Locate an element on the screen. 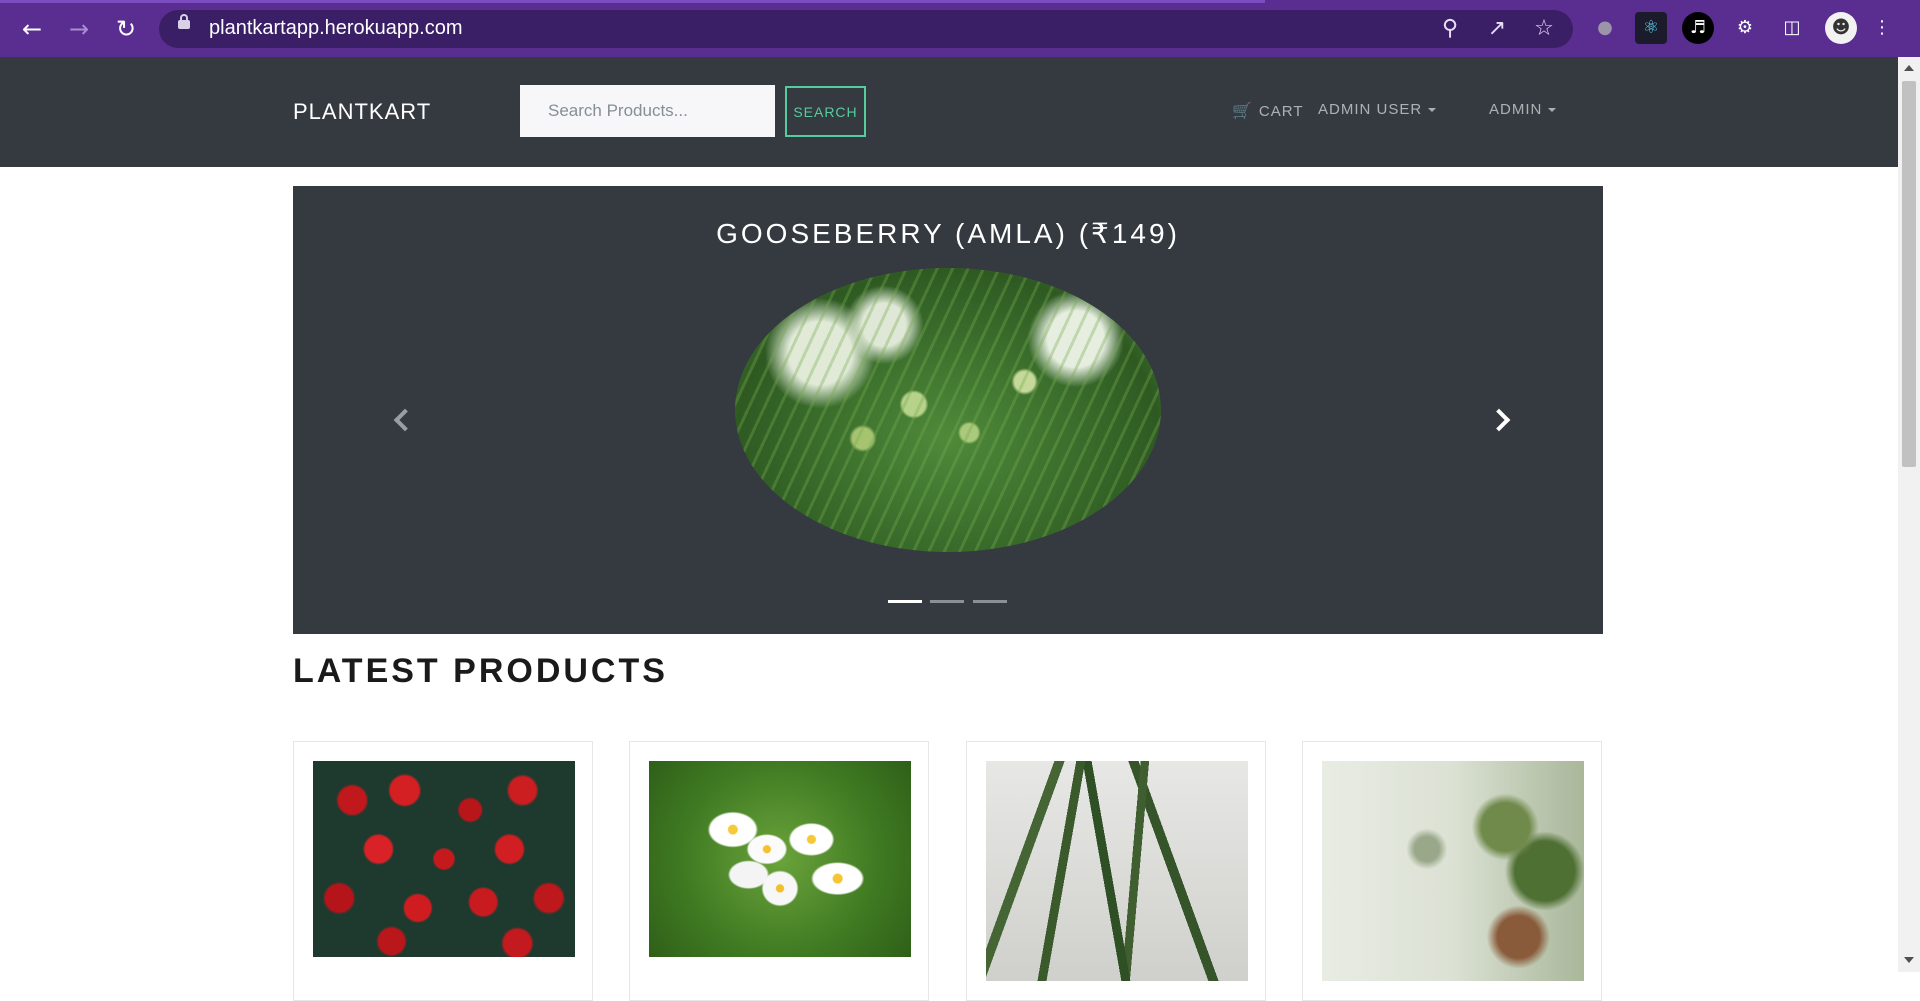 This screenshot has width=1920, height=1001. react-devtools-icon: ⚛ is located at coordinates (1651, 28).